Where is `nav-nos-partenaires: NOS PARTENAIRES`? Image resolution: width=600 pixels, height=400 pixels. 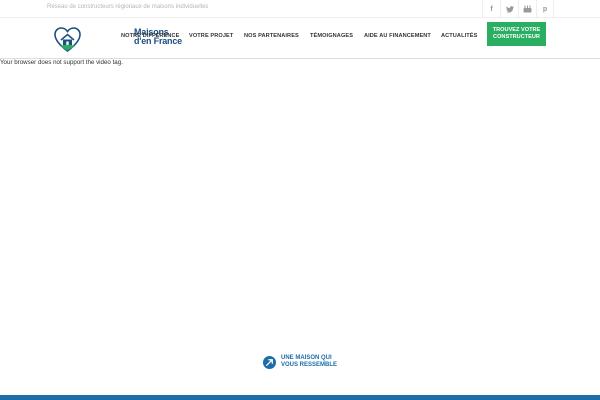
nav-nos-partenaires: NOS PARTENAIRES is located at coordinates (271, 36).